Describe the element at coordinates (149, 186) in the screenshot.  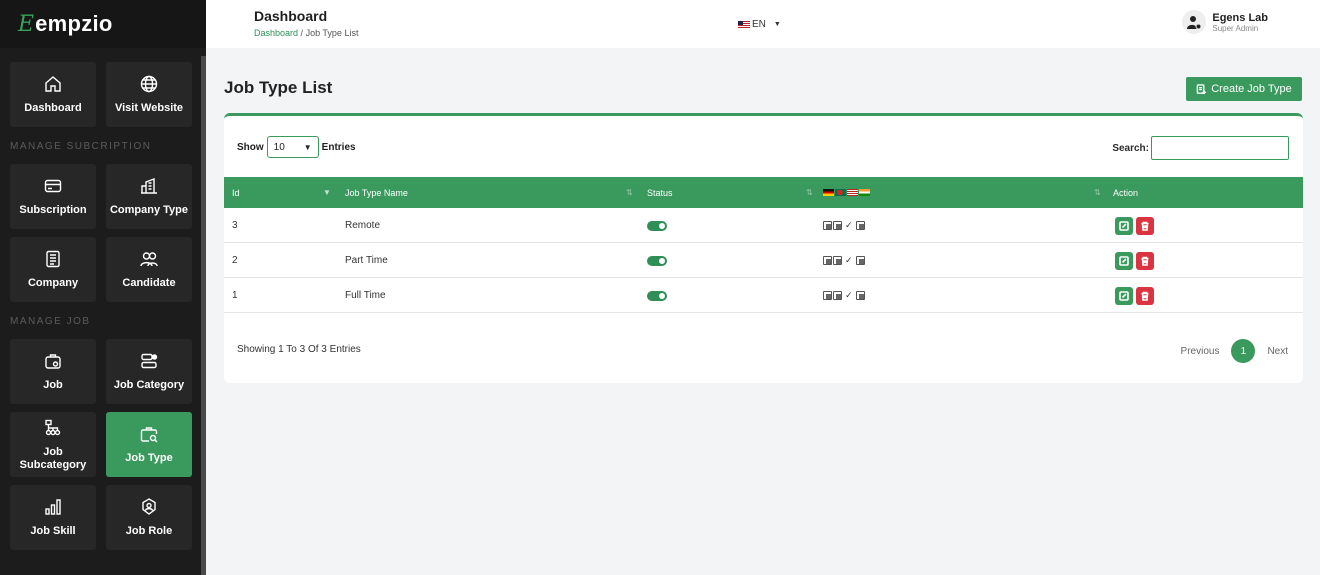
I see `building-icon` at that location.